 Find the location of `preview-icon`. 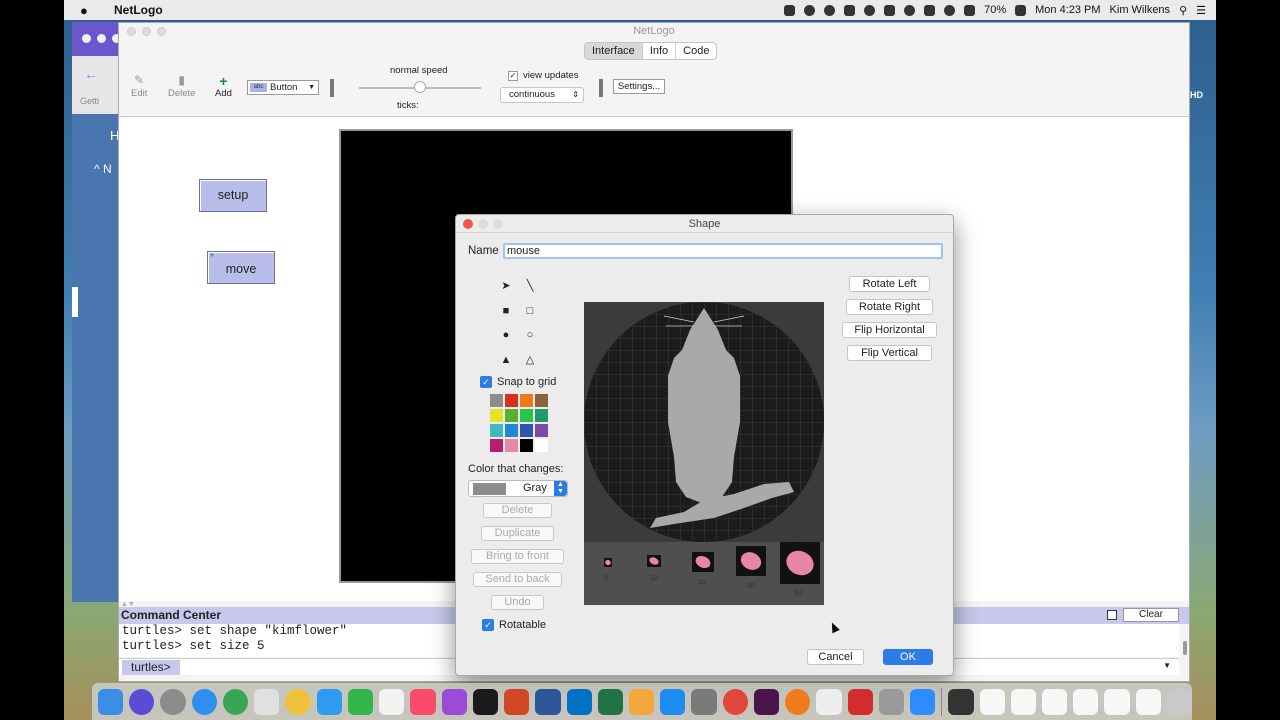

preview-icon is located at coordinates (829, 701).